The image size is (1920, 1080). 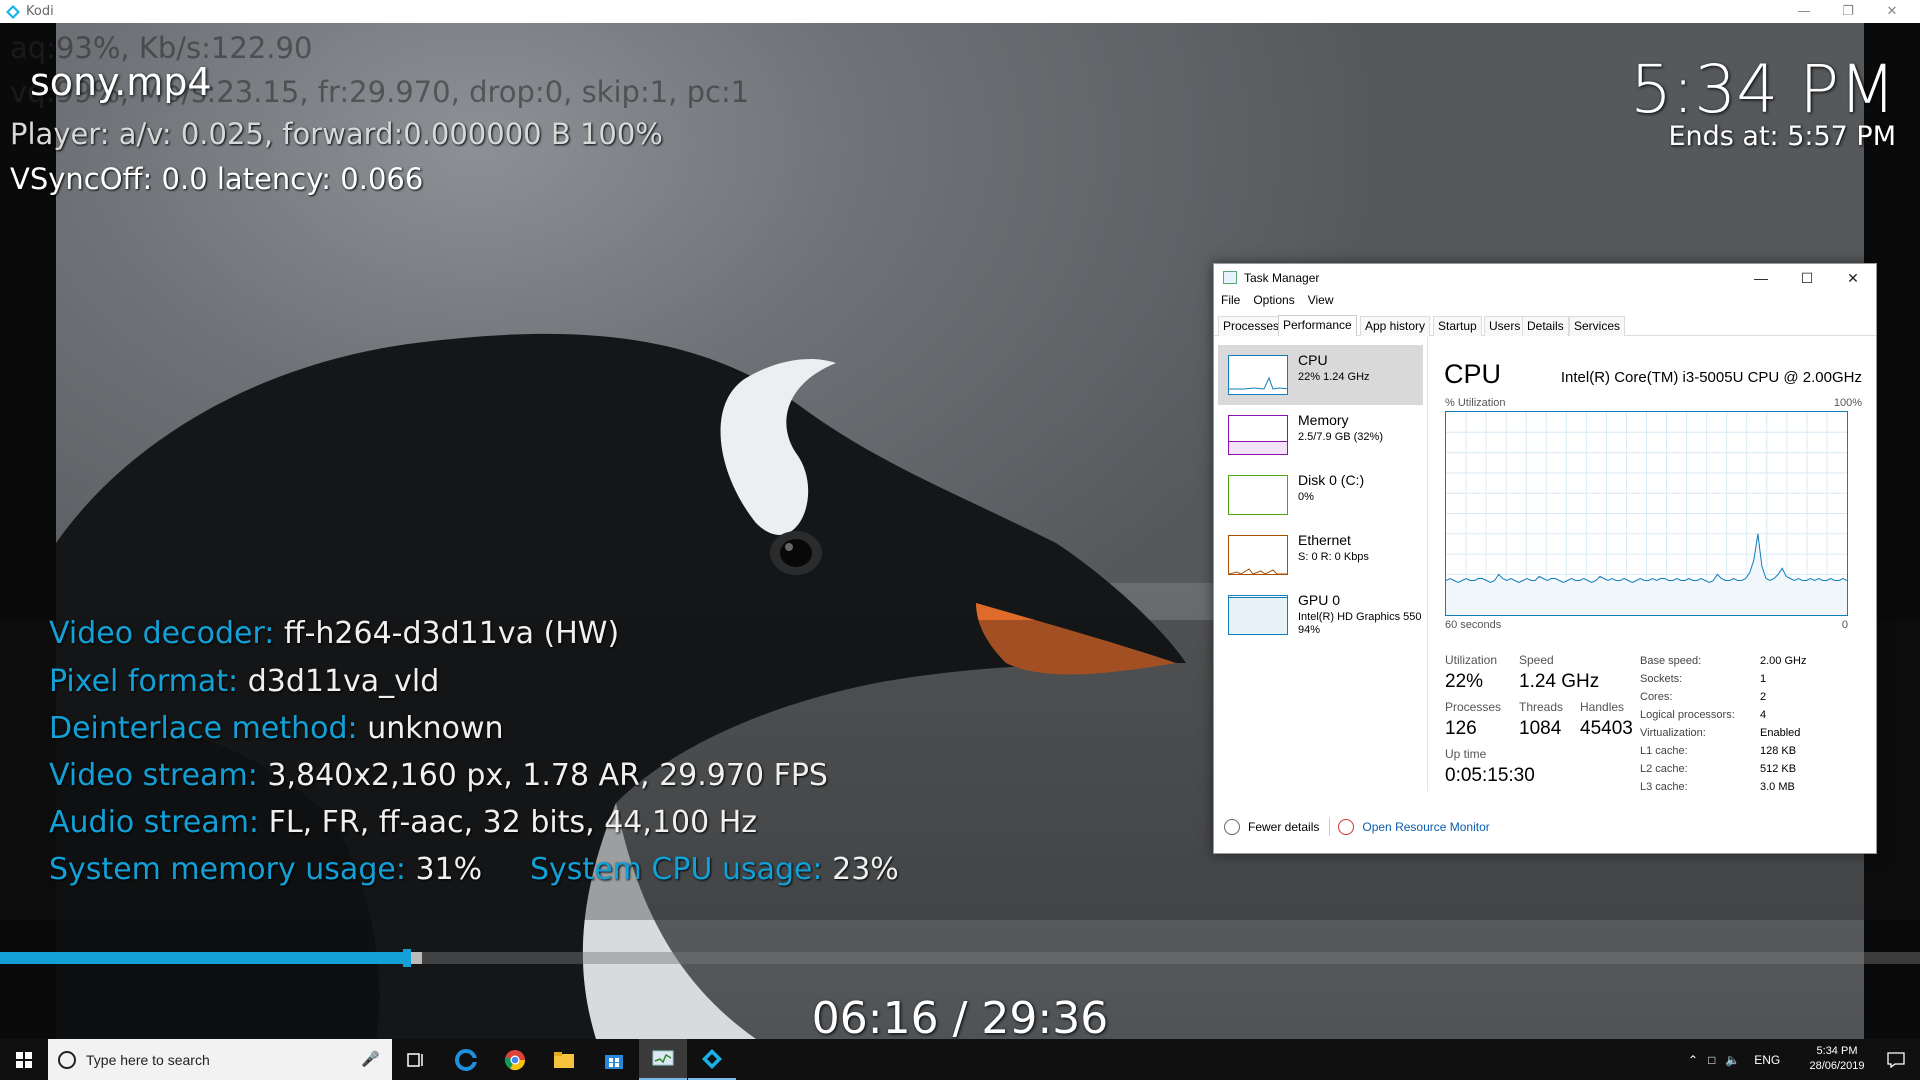 What do you see at coordinates (714, 869) in the screenshot?
I see `cpu-usage-row: System CPU usage: 23%` at bounding box center [714, 869].